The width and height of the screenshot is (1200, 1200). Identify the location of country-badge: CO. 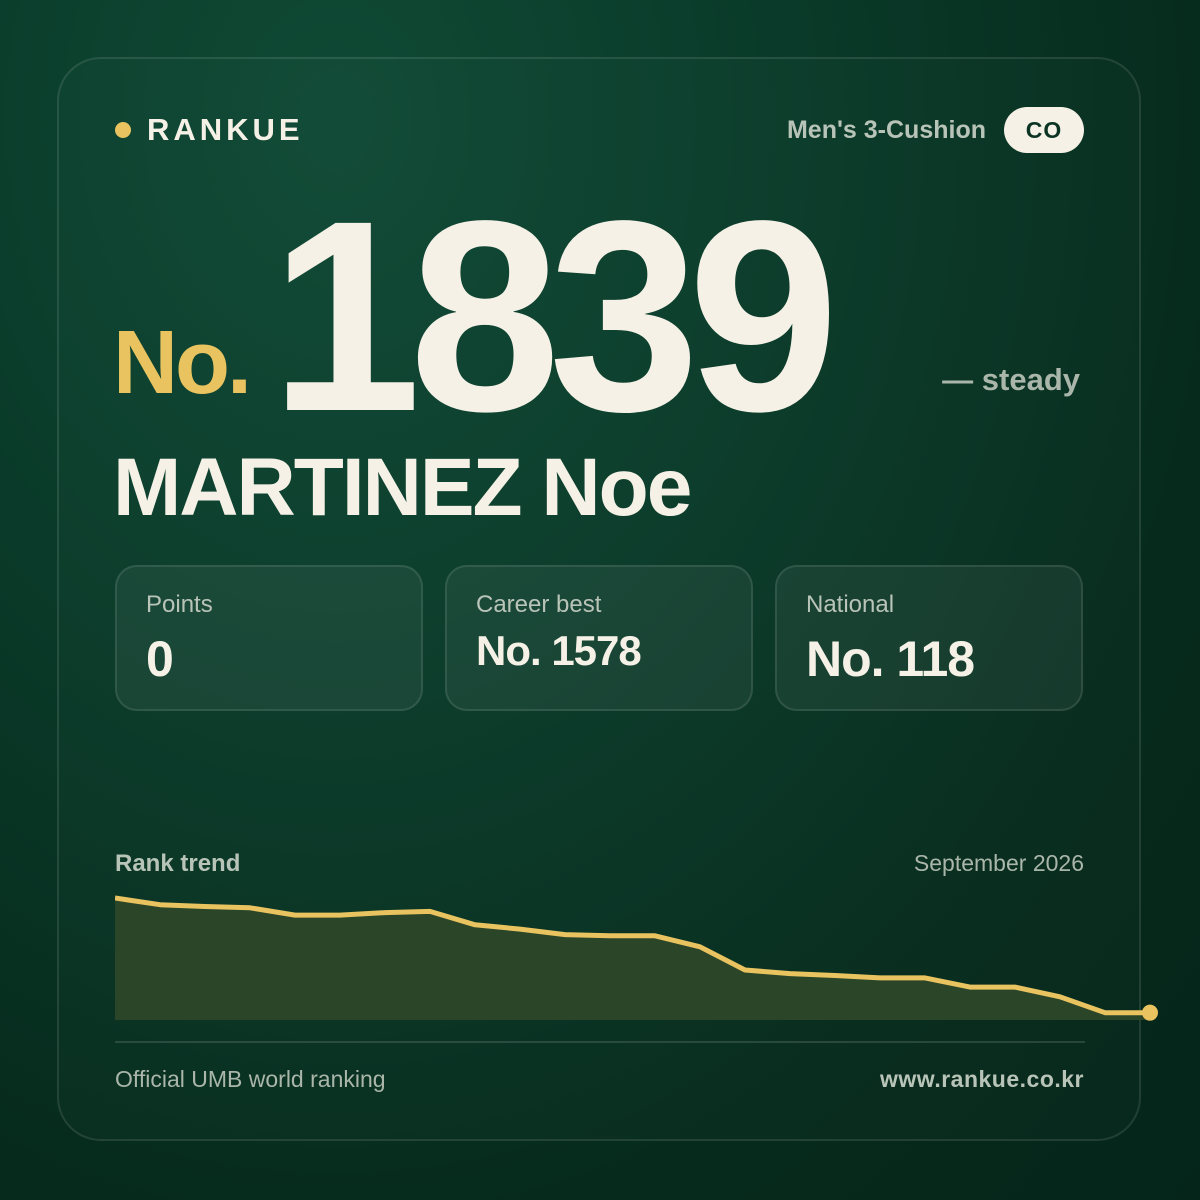
(1044, 130).